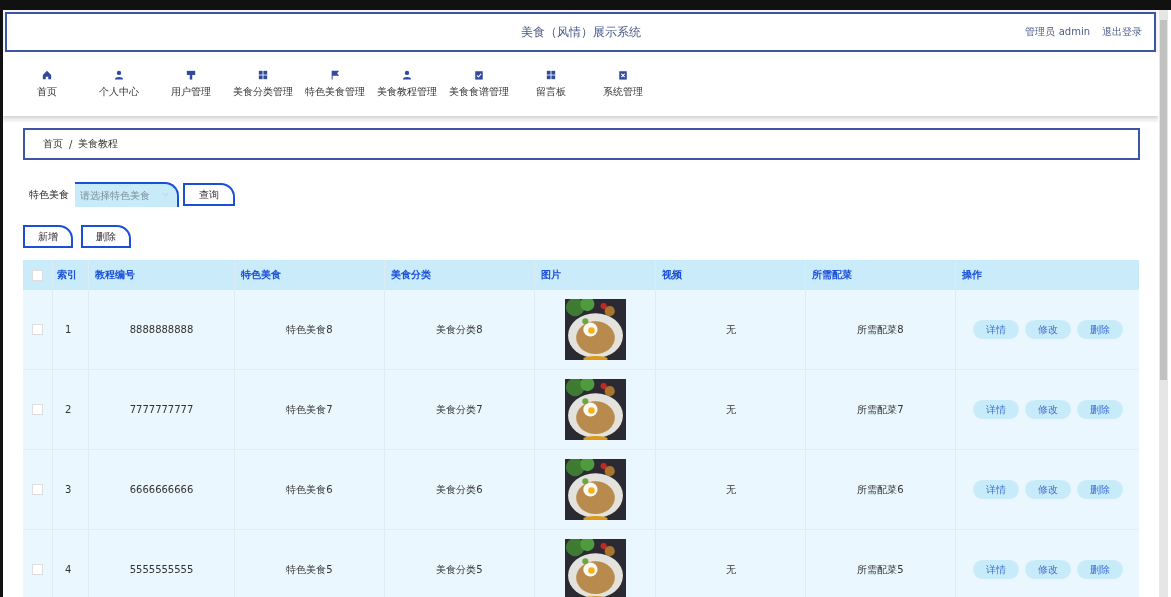 The image size is (1171, 597). I want to click on table-cell: 美食分类8, so click(459, 329).